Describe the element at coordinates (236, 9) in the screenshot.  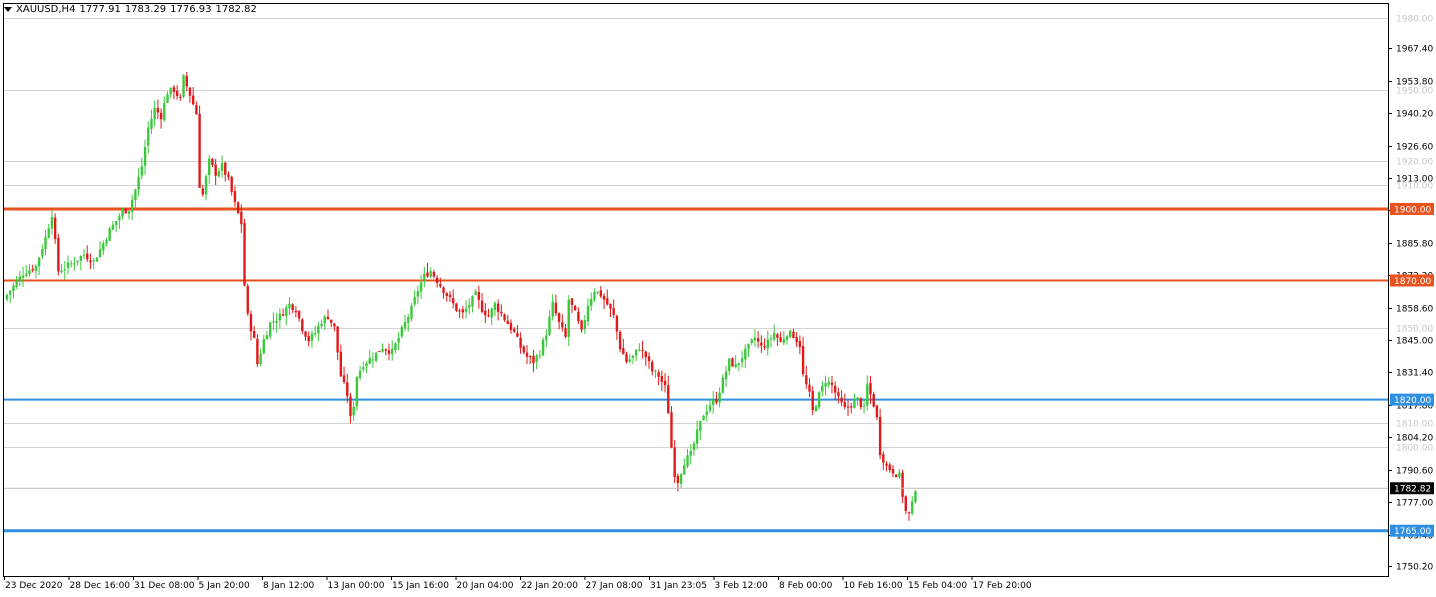
I see `ohlc-close: 1782.82` at that location.